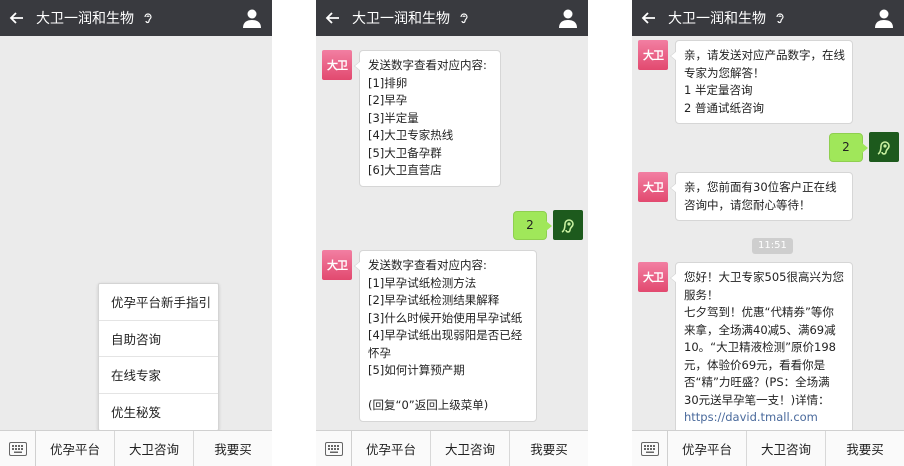 The image size is (904, 466). Describe the element at coordinates (760, 187) in the screenshot. I see `message-line: 亲，您前面有30位客户正在线` at that location.